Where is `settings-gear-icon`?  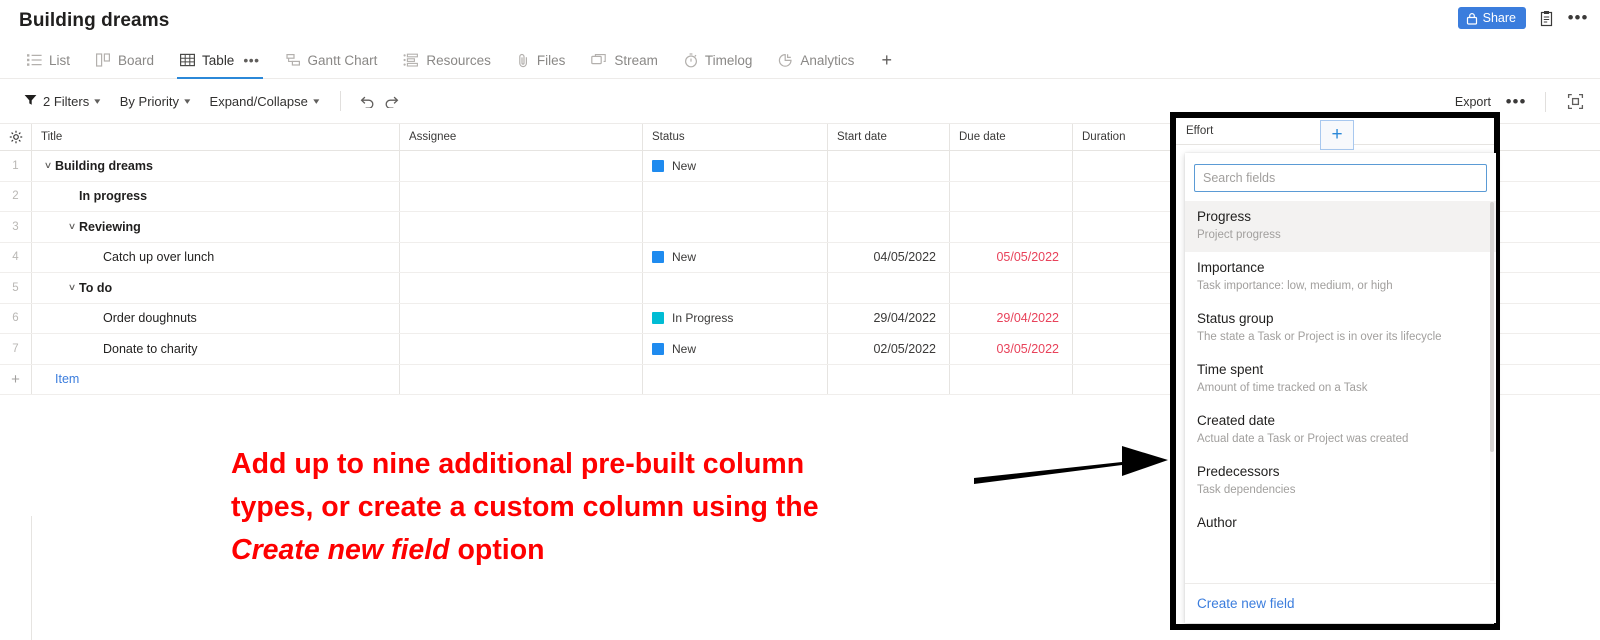
settings-gear-icon is located at coordinates (16, 137).